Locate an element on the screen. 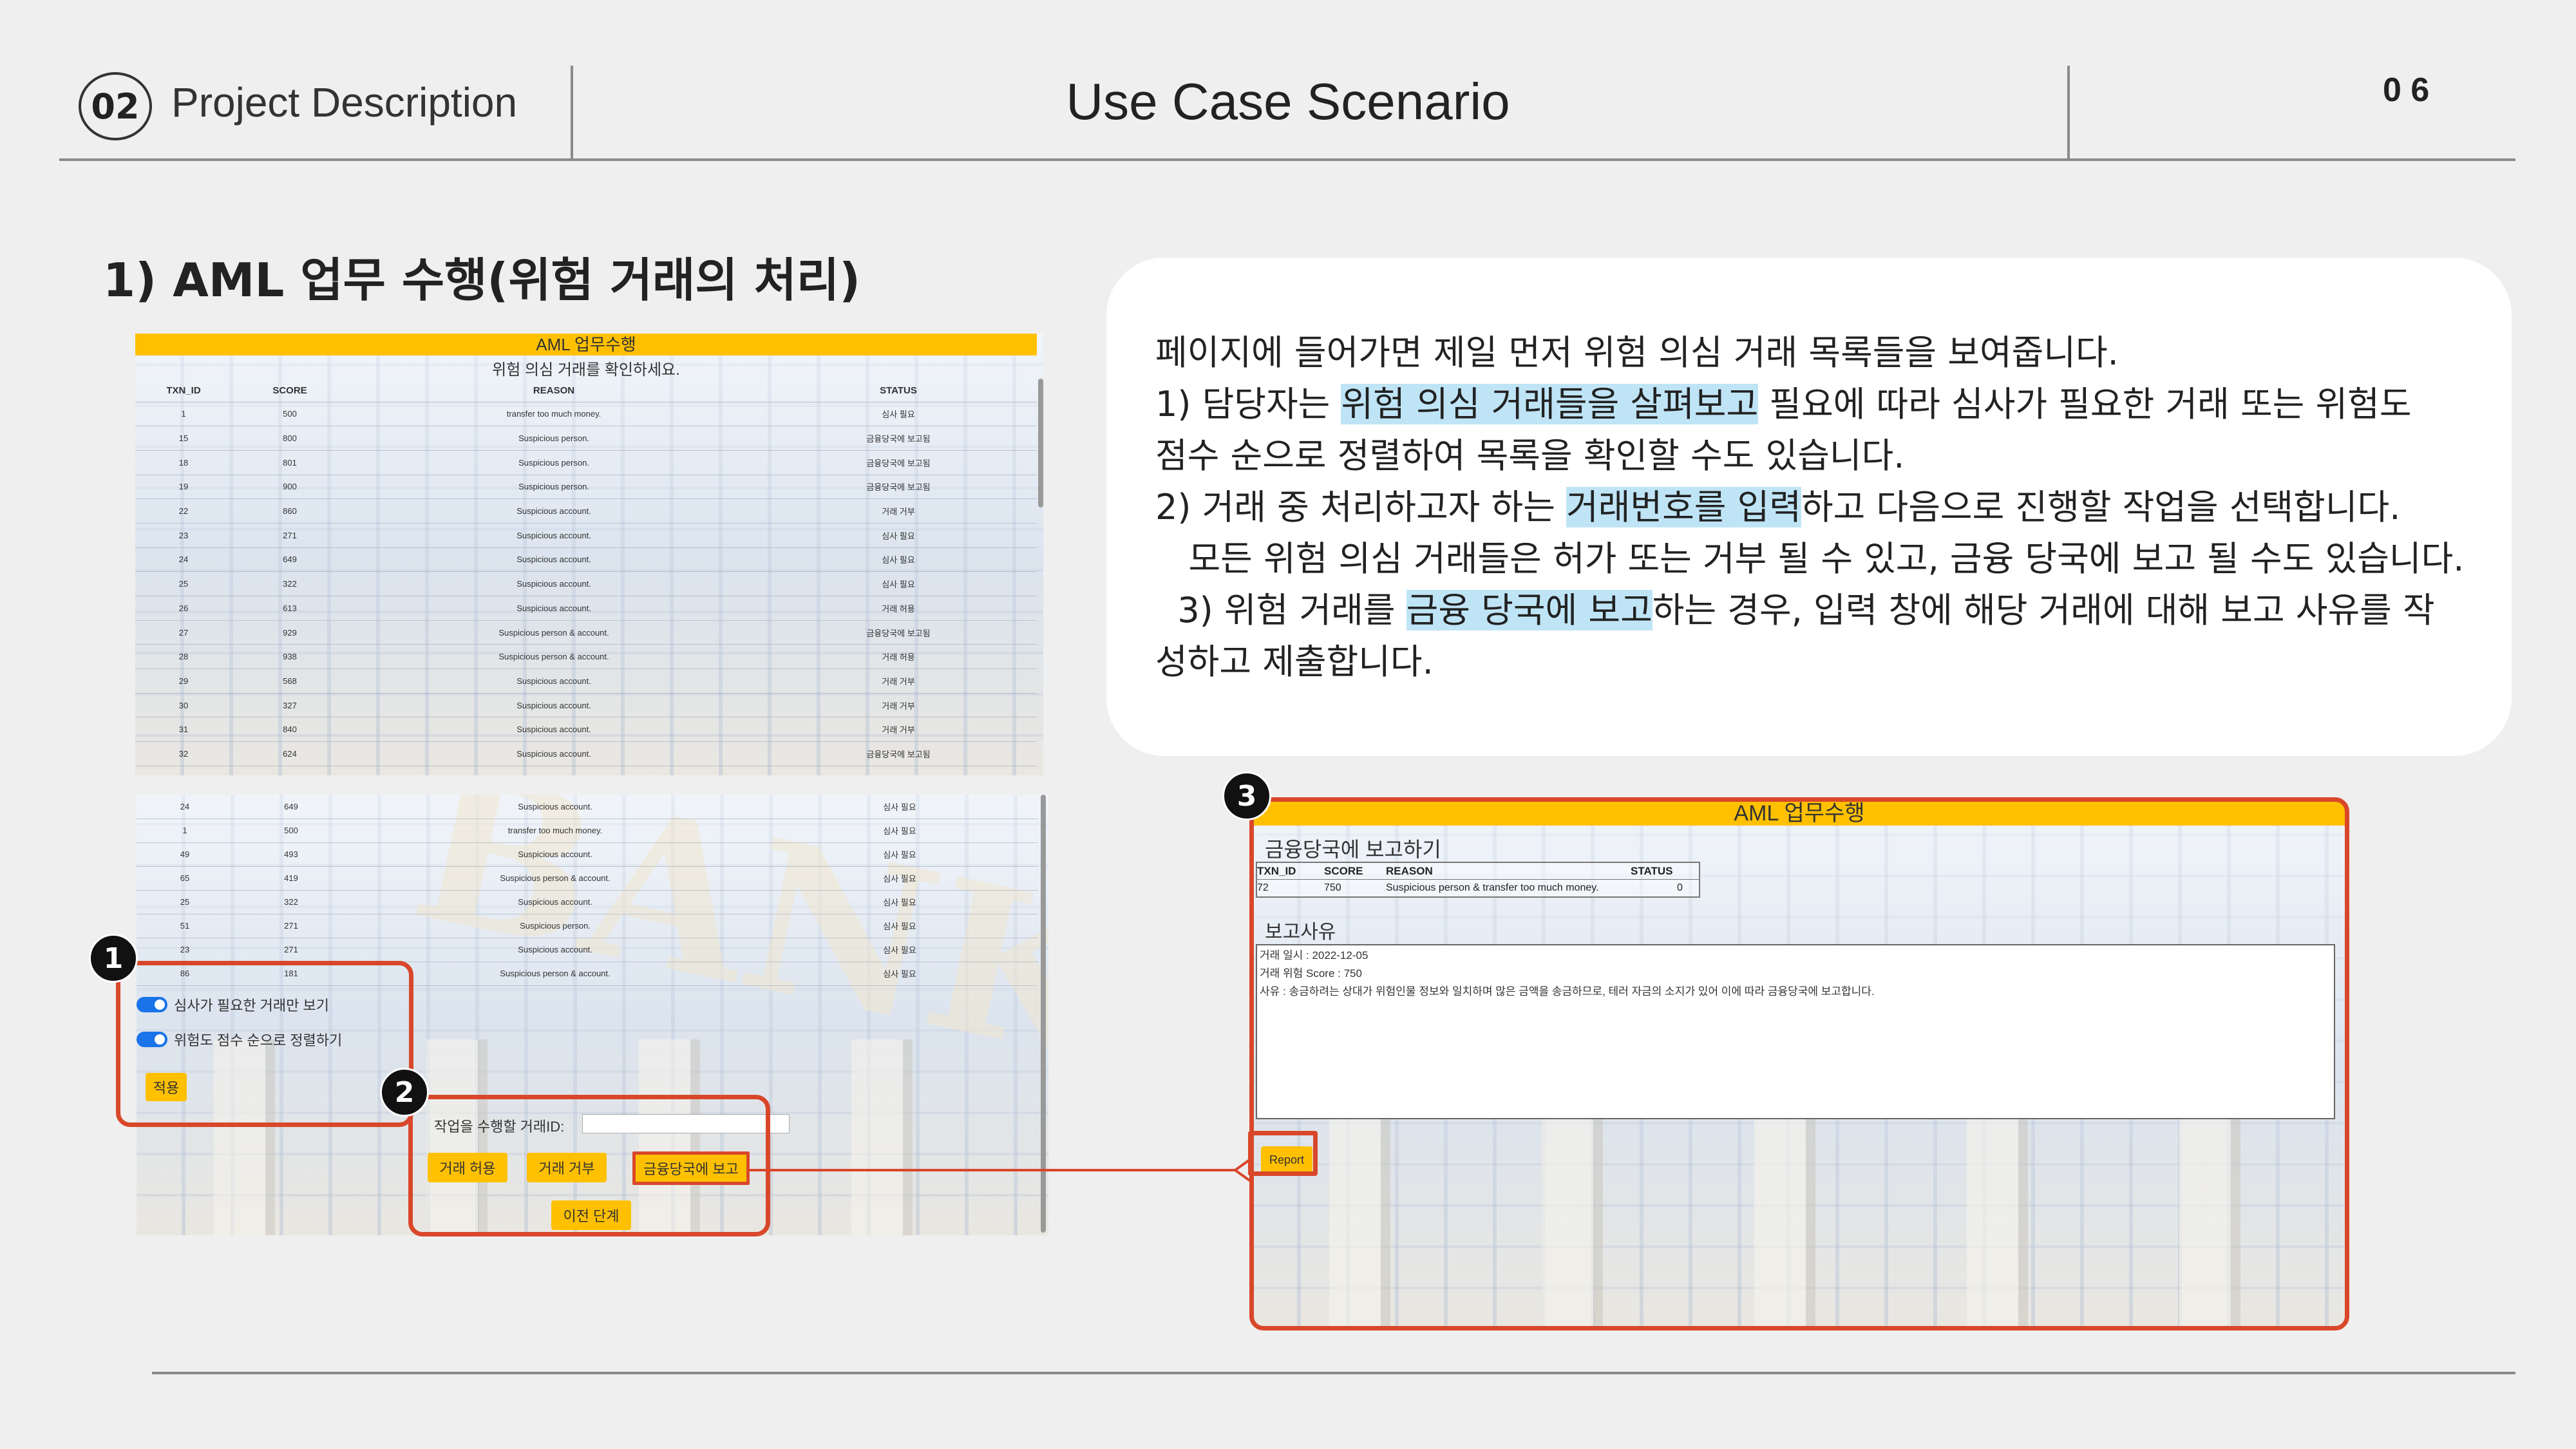 The image size is (2576, 1449). cell-score: 860 is located at coordinates (290, 511).